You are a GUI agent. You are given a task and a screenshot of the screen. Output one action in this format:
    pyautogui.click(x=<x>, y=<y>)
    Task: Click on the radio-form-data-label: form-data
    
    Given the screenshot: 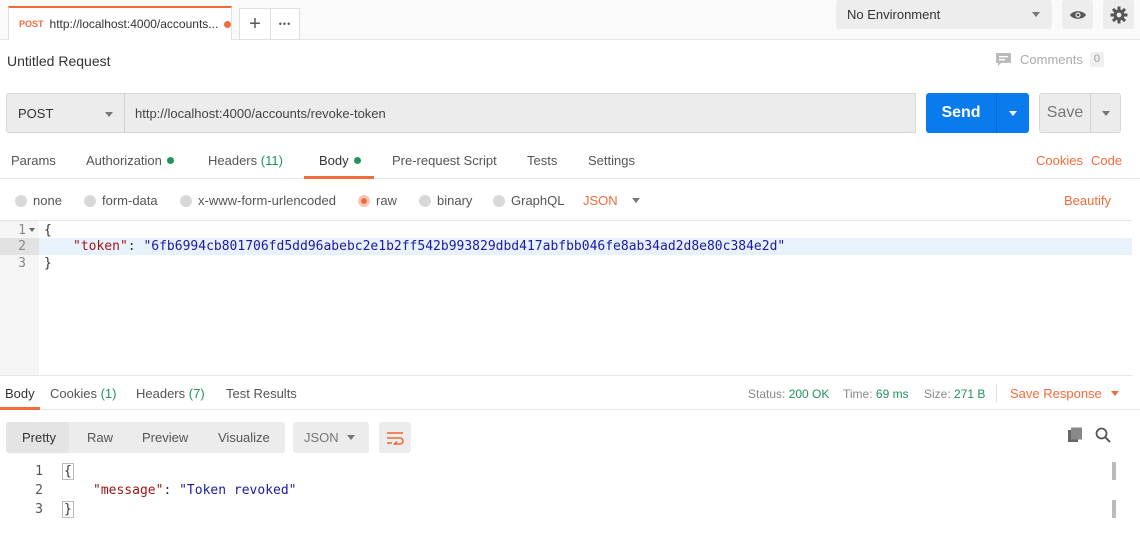 What is the action you would take?
    pyautogui.click(x=130, y=200)
    